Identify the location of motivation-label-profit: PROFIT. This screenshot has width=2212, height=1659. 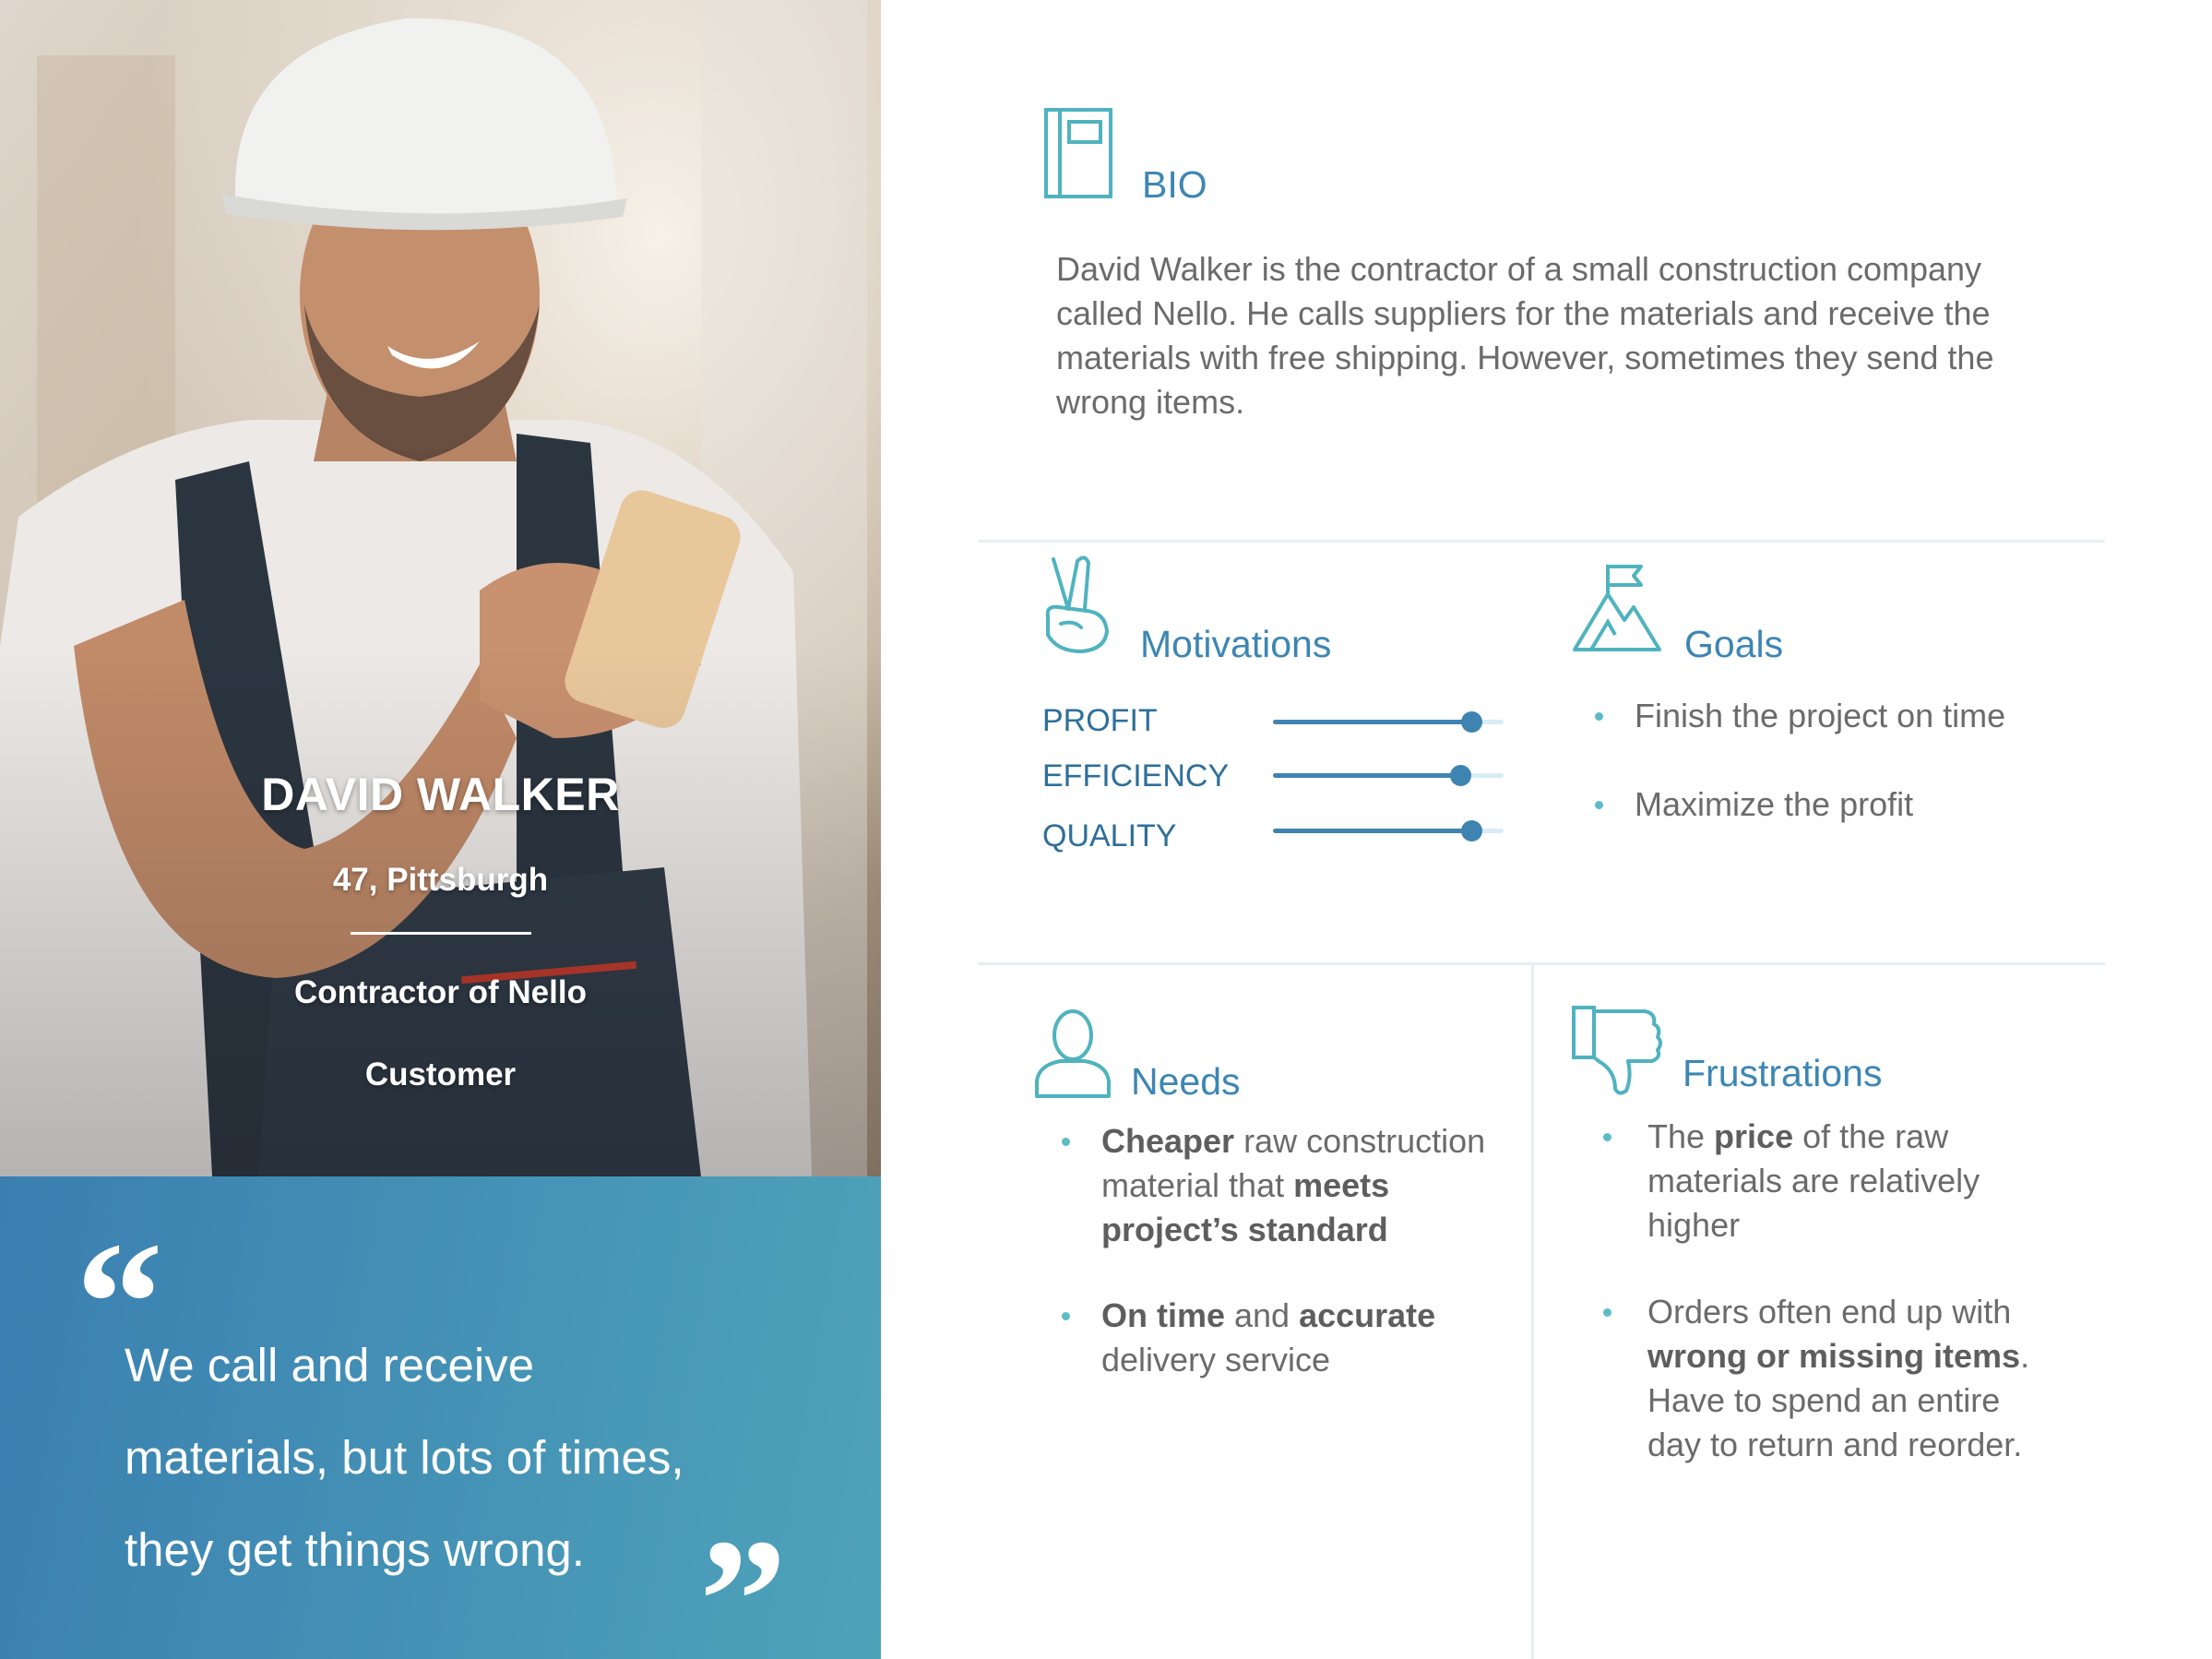
(1100, 720).